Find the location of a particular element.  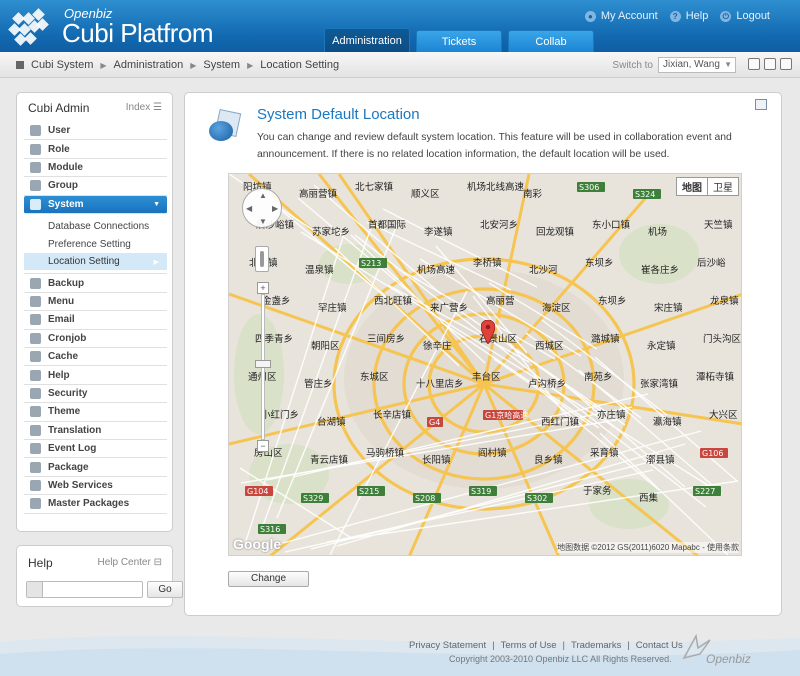

change-button: Change is located at coordinates (268, 579).